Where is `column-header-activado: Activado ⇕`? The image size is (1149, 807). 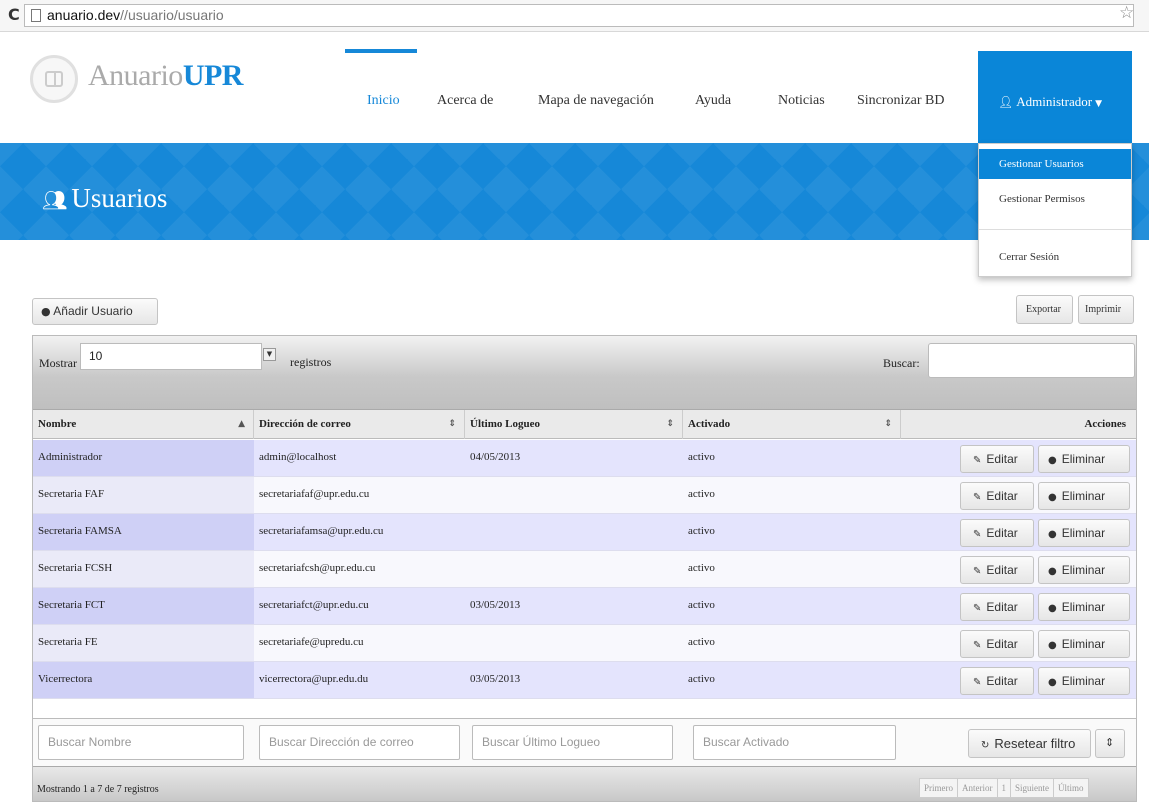 column-header-activado: Activado ⇕ is located at coordinates (792, 424).